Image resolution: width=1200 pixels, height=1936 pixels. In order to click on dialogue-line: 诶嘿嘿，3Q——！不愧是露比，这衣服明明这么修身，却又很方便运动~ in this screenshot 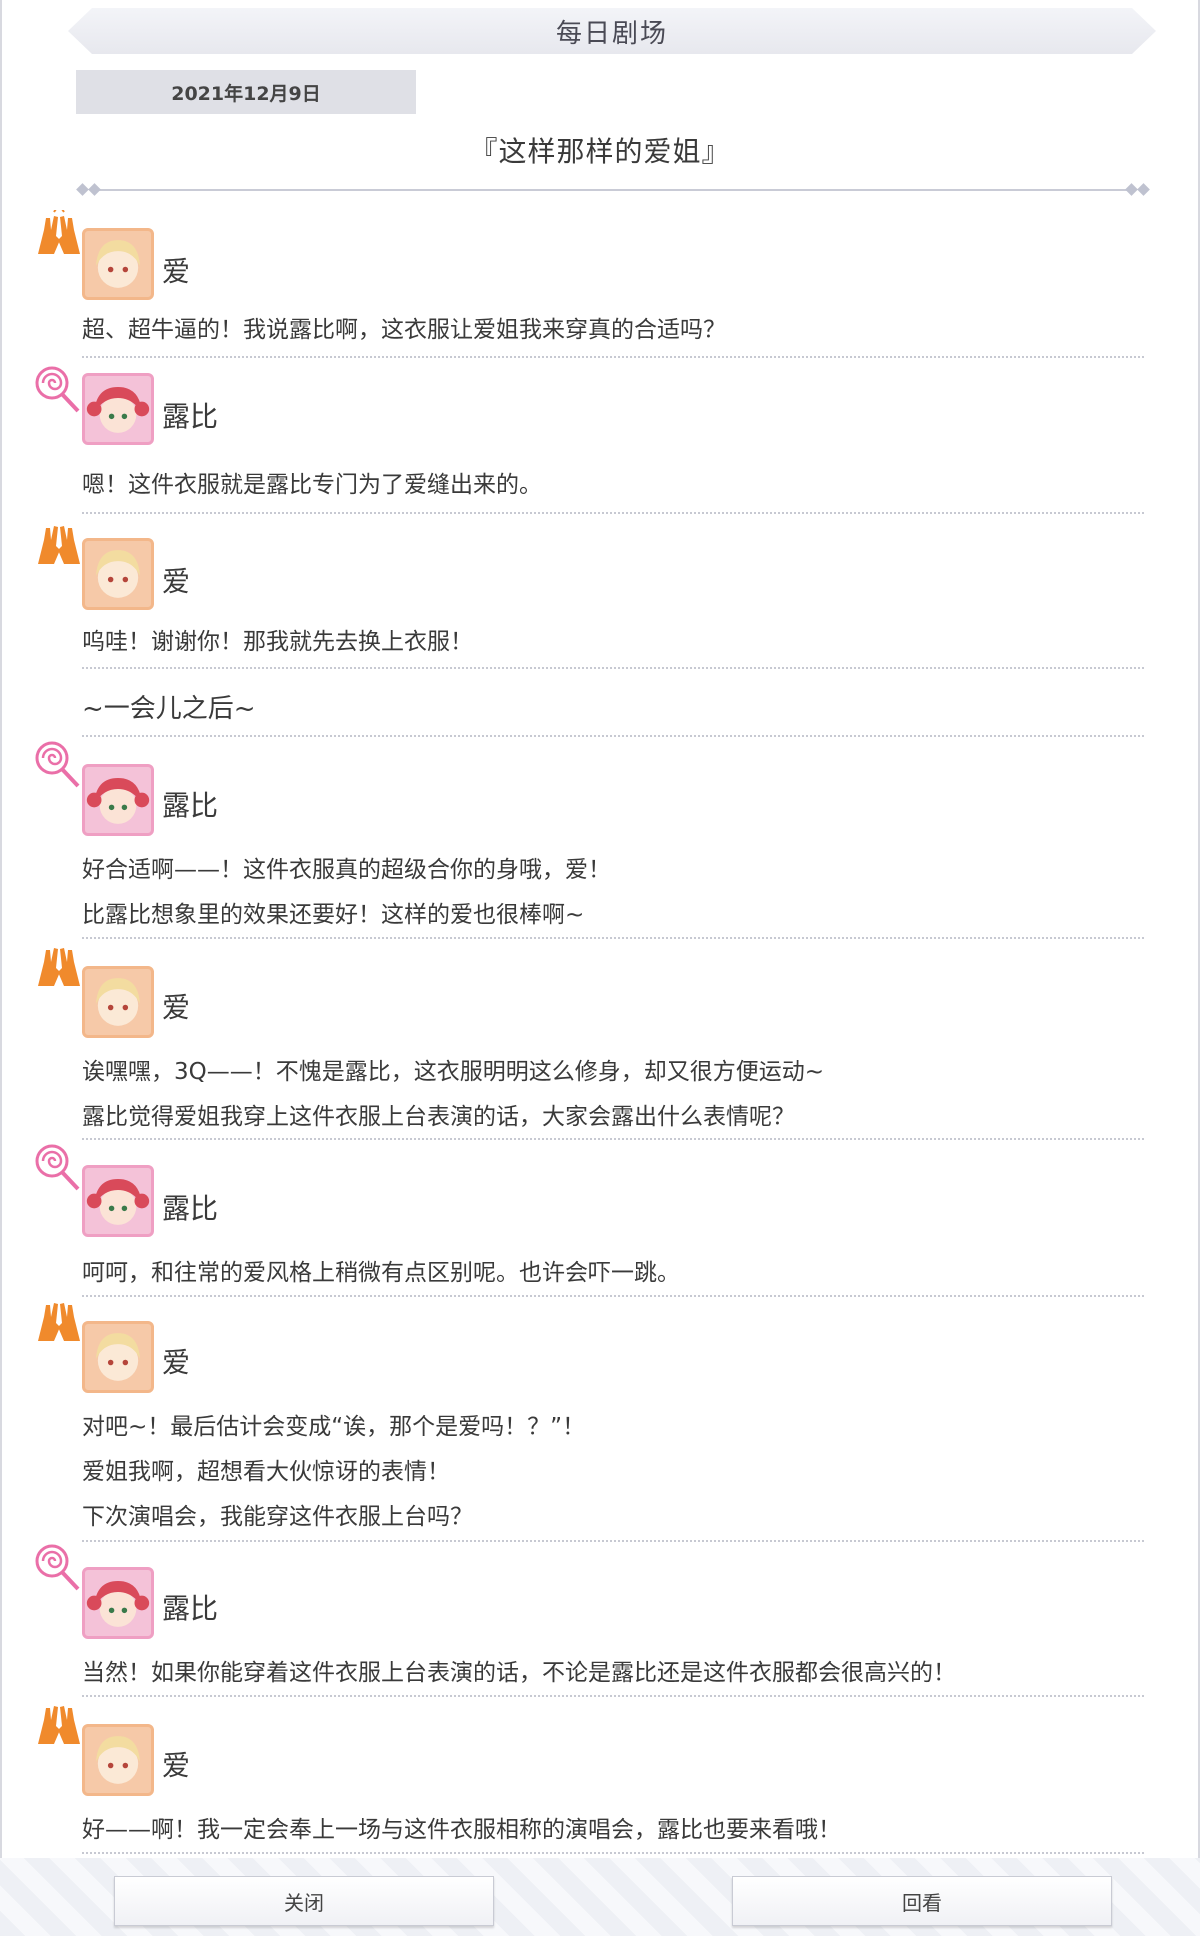, I will do `click(453, 1072)`.